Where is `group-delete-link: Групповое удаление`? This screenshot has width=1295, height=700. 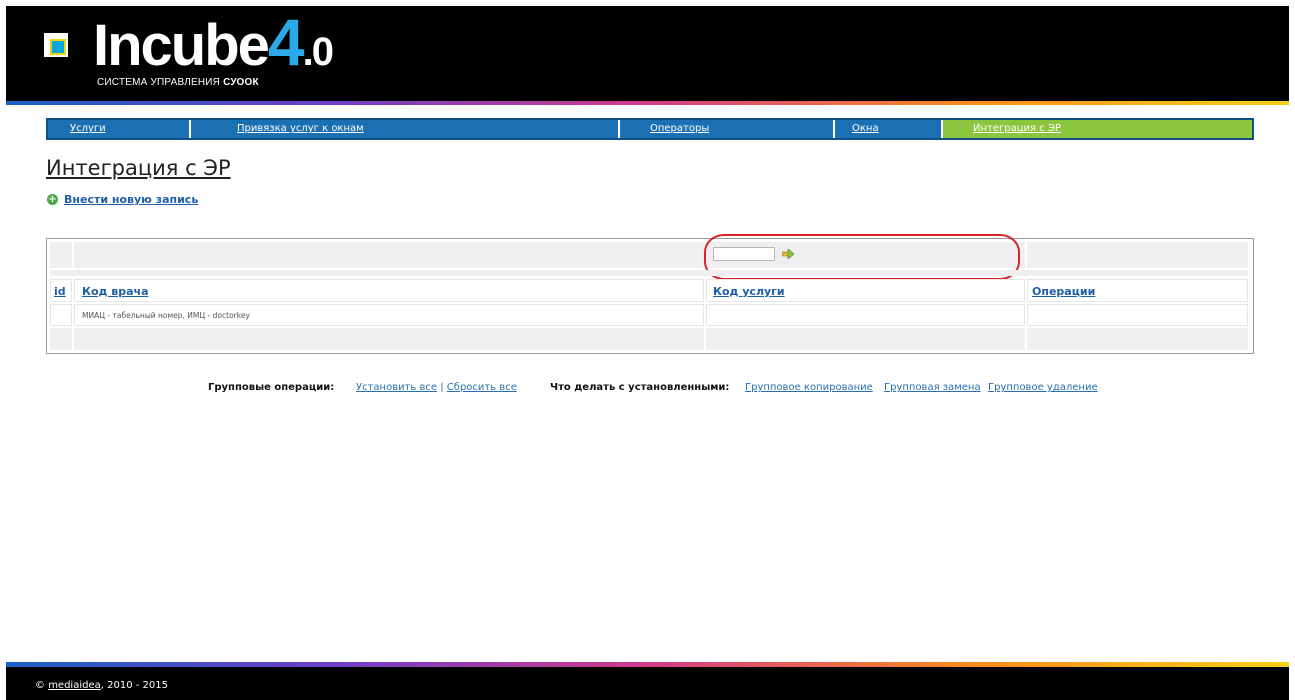
group-delete-link: Групповое удаление is located at coordinates (1043, 387).